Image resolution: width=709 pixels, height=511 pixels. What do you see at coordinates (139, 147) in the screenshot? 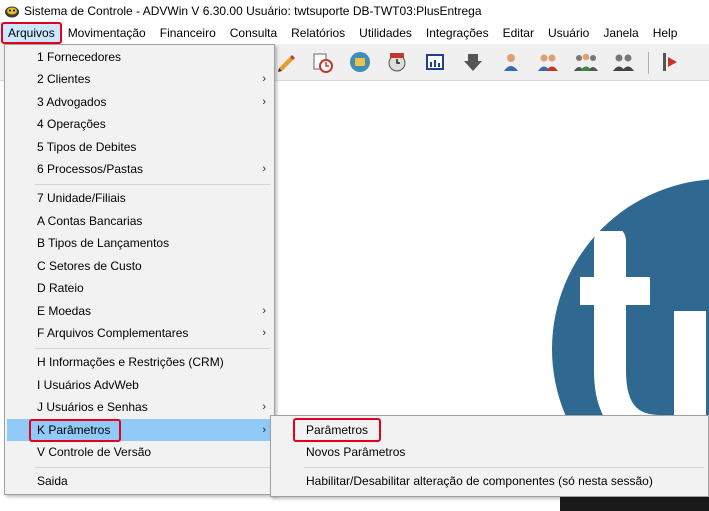
I see `menu-item-tipos-de-debites: 5 Tipos de Debites` at bounding box center [139, 147].